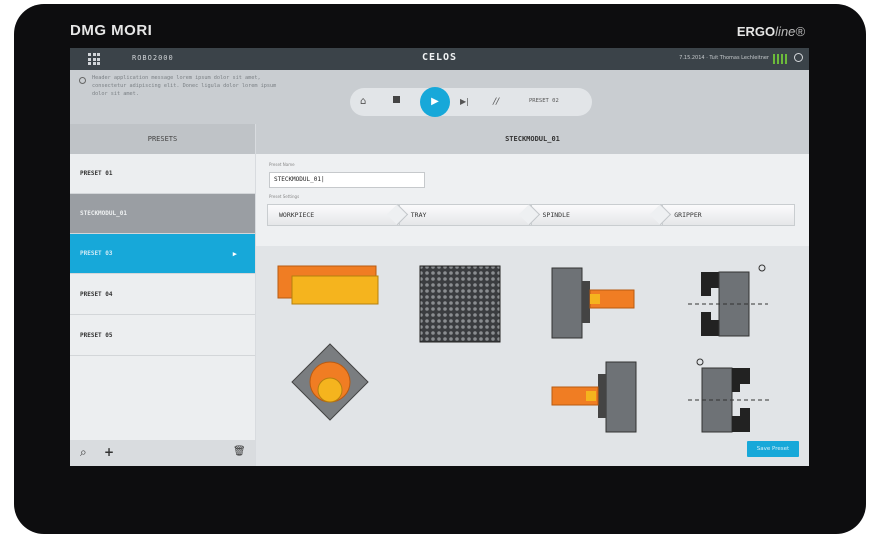 The height and width of the screenshot is (541, 881). I want to click on preset-item: PRESET 05, so click(162, 336).